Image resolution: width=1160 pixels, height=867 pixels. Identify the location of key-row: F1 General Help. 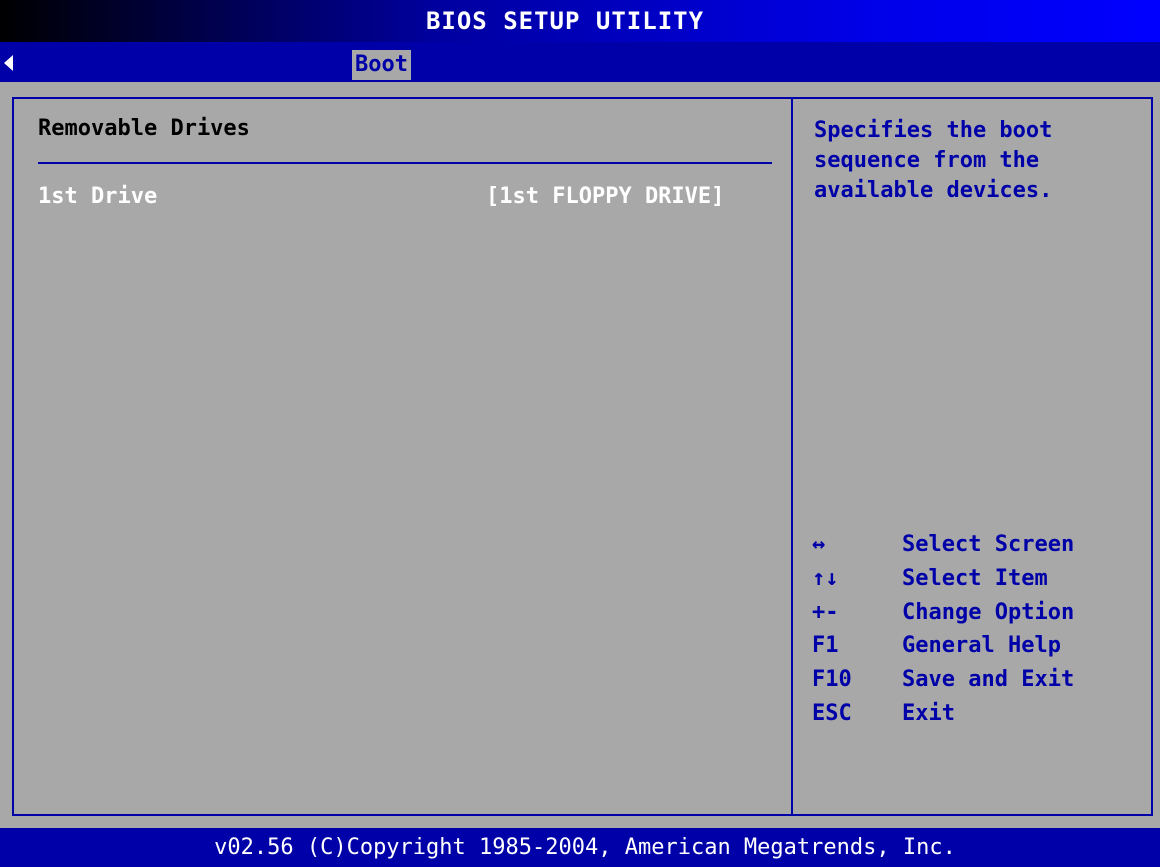
(943, 646).